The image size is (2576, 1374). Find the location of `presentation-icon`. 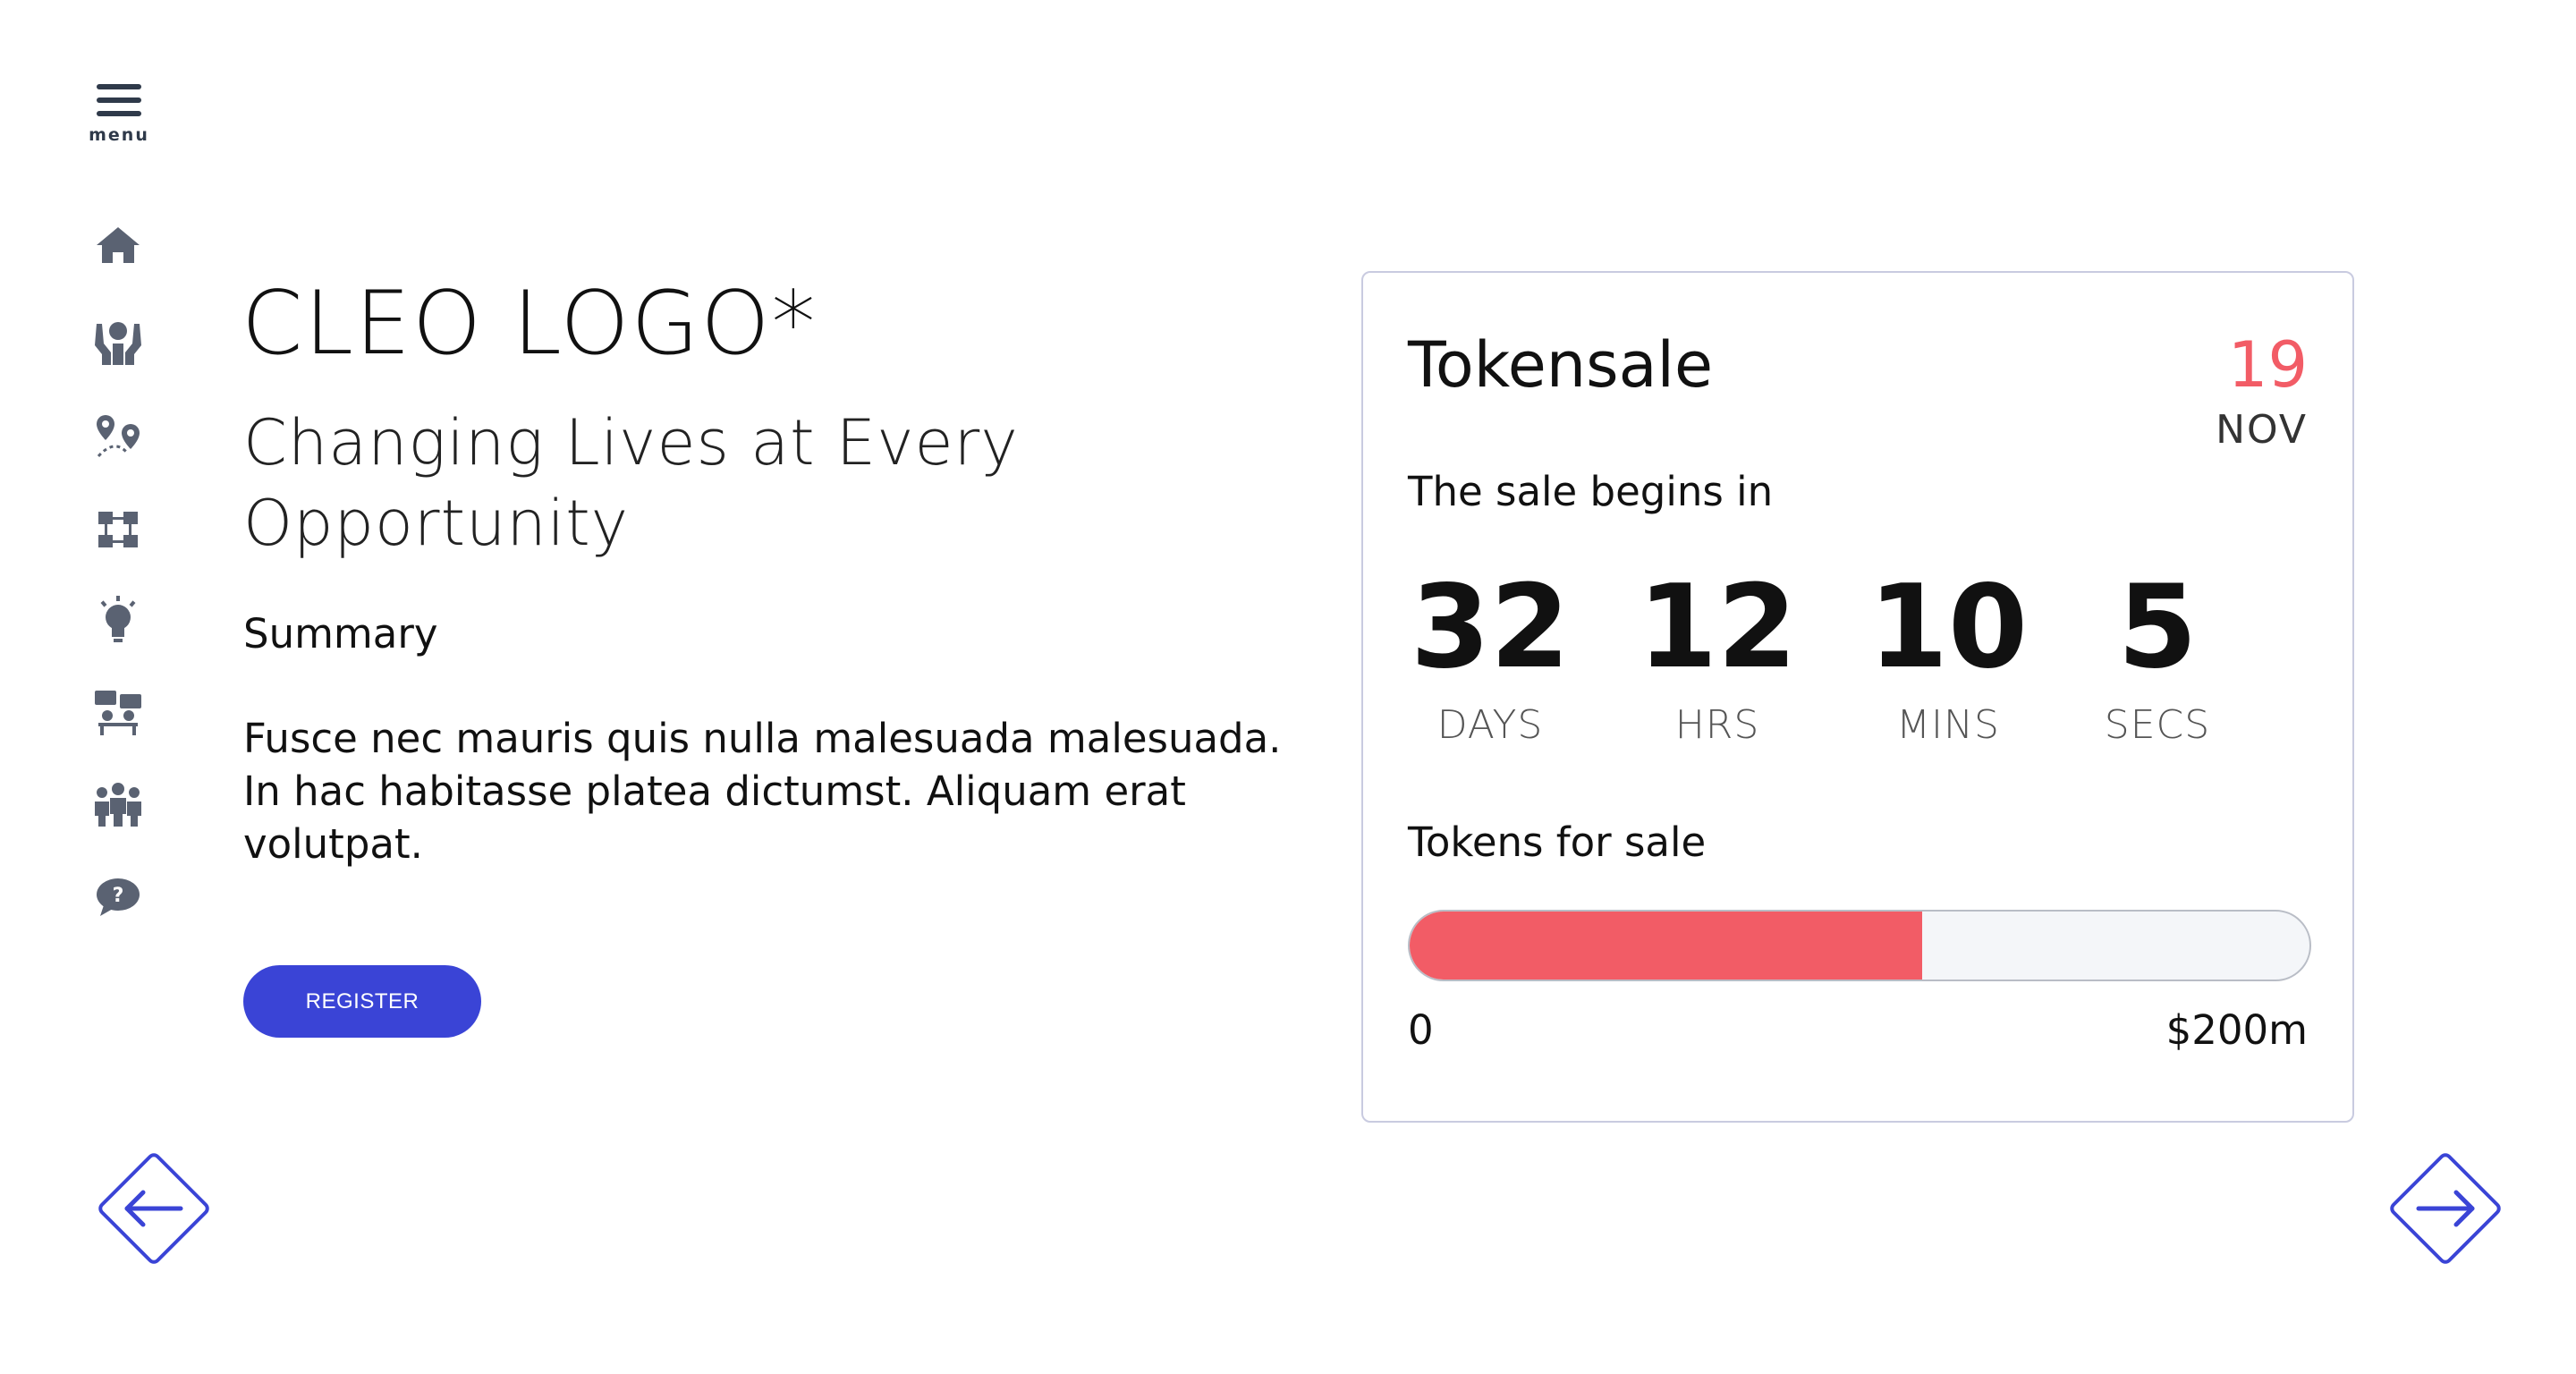

presentation-icon is located at coordinates (118, 712).